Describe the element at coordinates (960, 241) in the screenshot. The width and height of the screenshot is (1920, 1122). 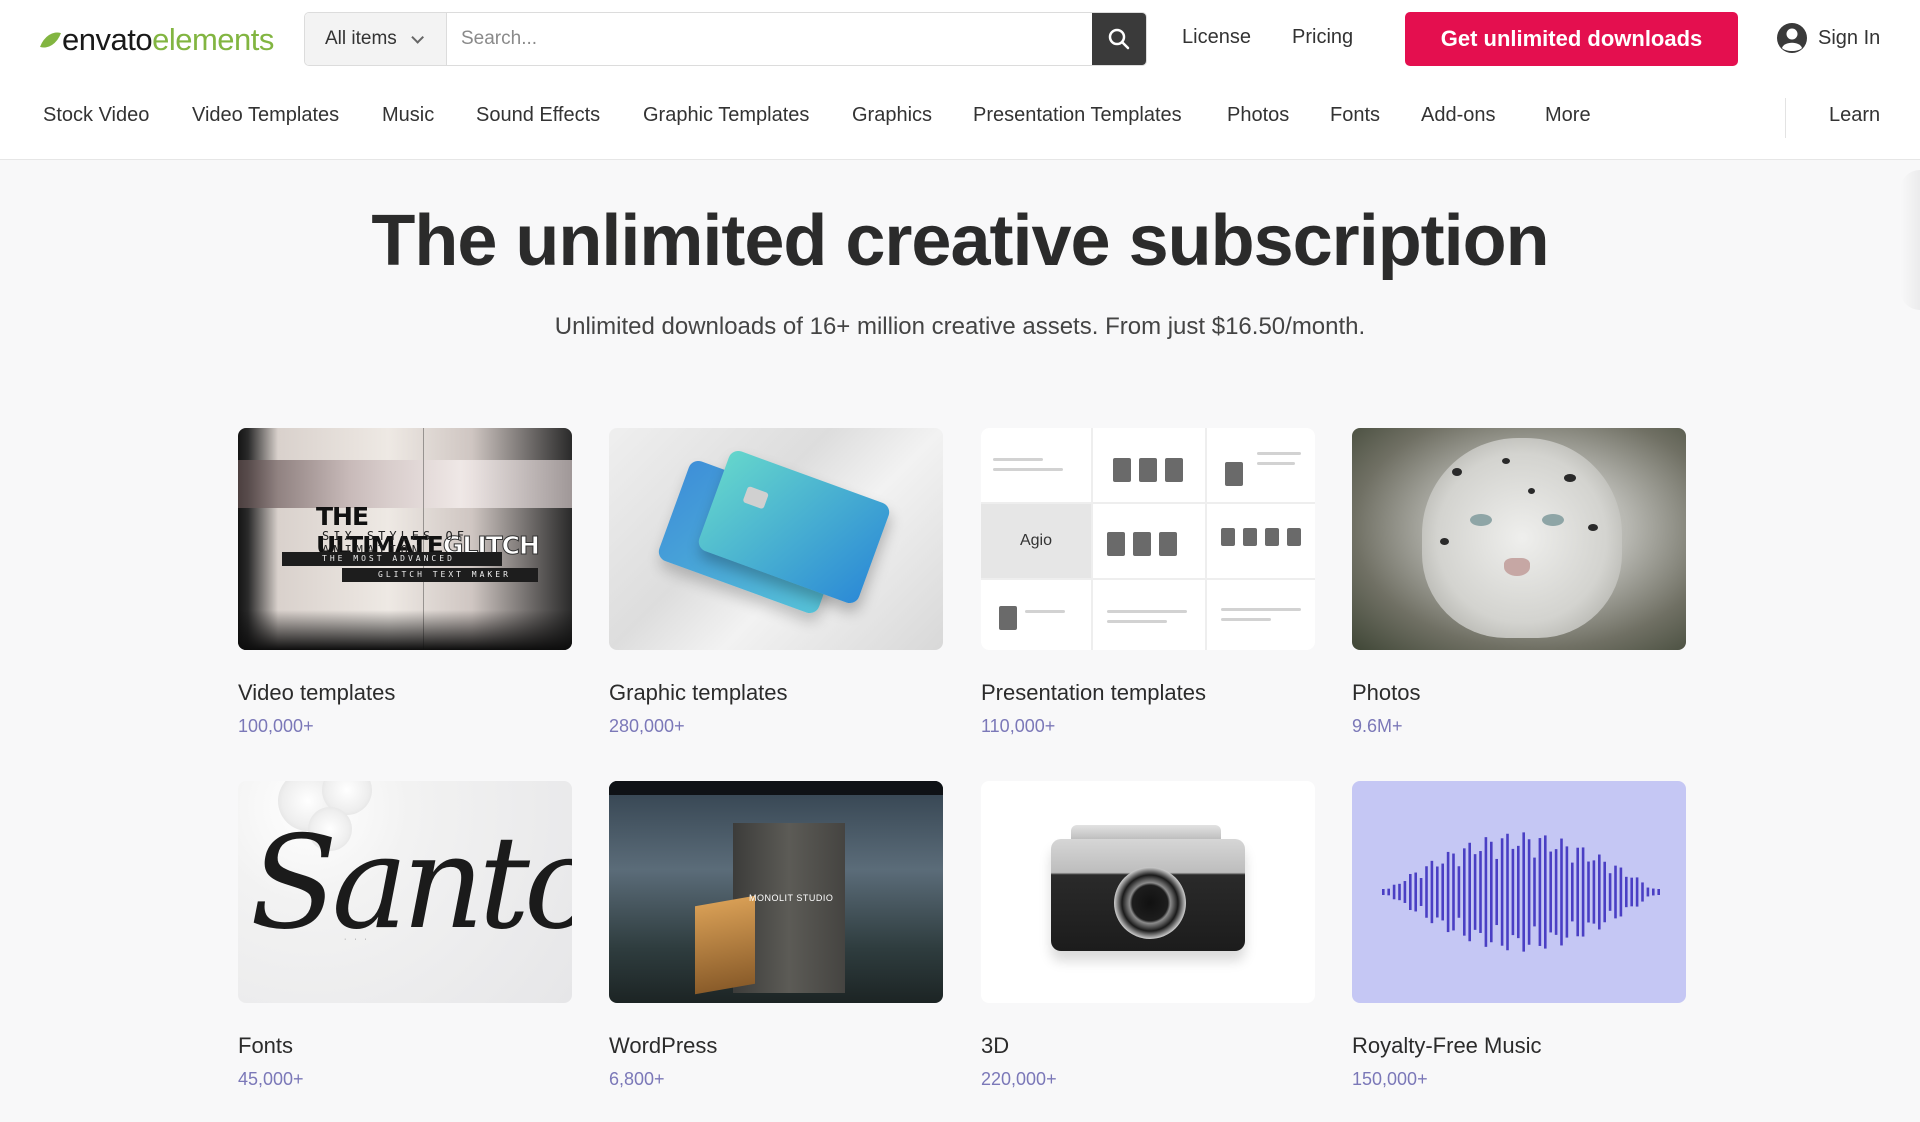
I see `hero-title: The unlimited creative subscription` at that location.